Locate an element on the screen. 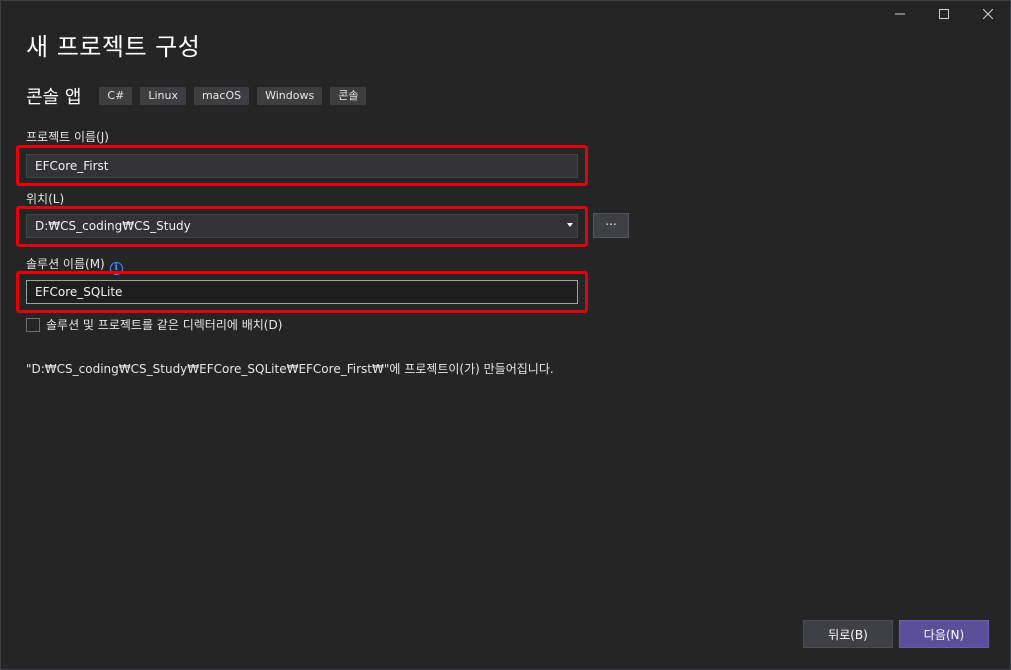 The image size is (1011, 670). window-controls is located at coordinates (944, 14).